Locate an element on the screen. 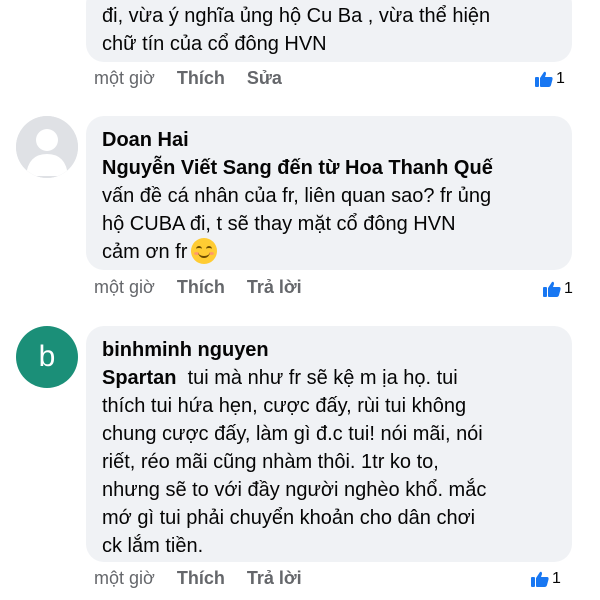 This screenshot has width=600, height=600. default-avatar-icon is located at coordinates (47, 147).